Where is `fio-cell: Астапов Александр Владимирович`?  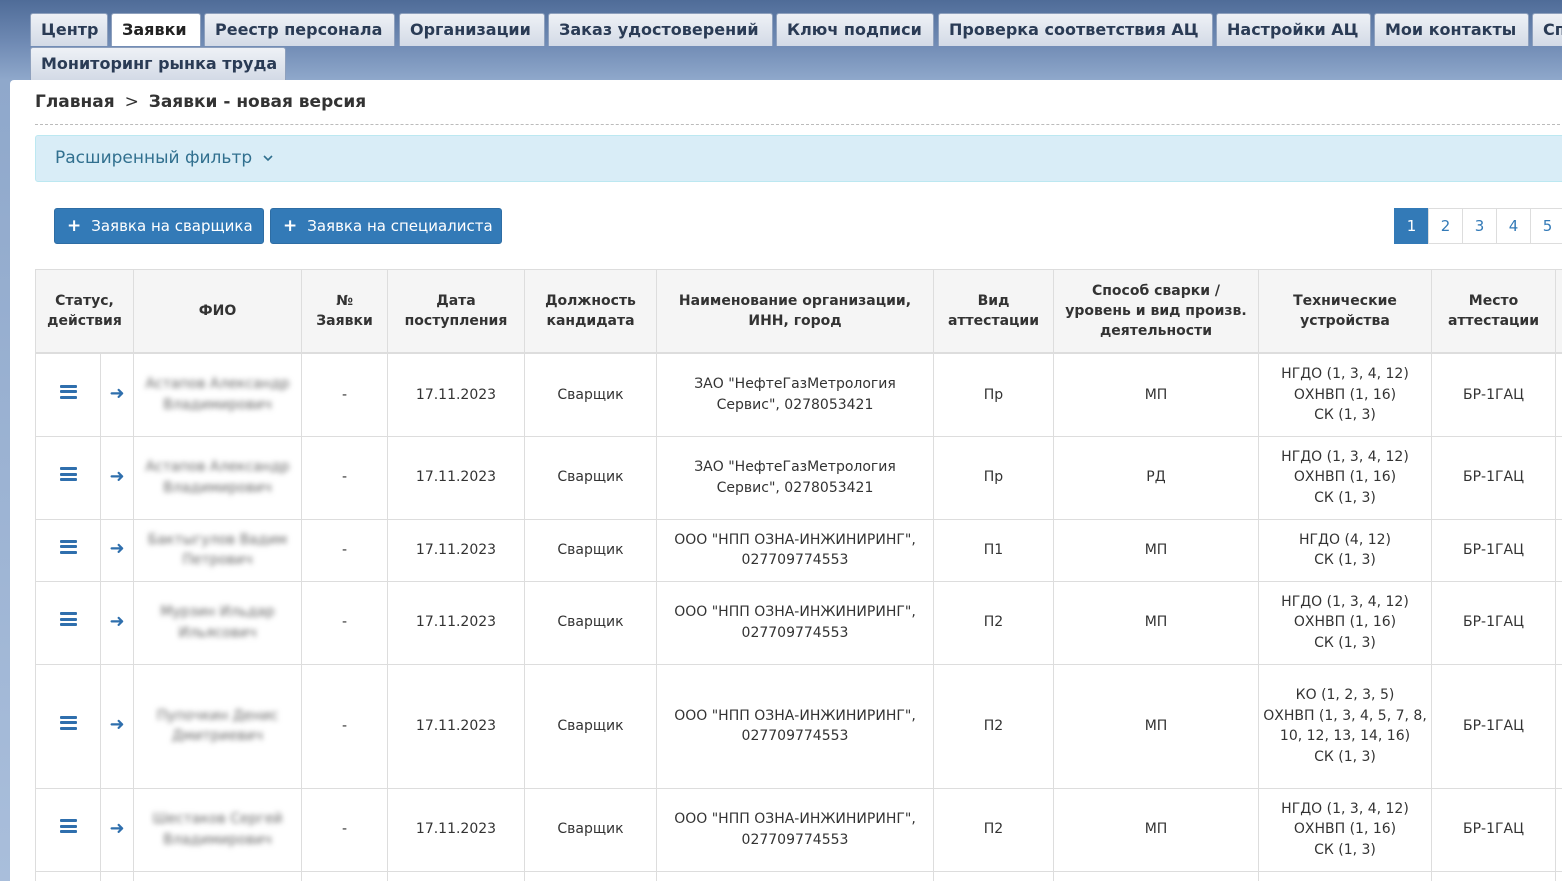 fio-cell: Астапов Александр Владимирович is located at coordinates (217, 477).